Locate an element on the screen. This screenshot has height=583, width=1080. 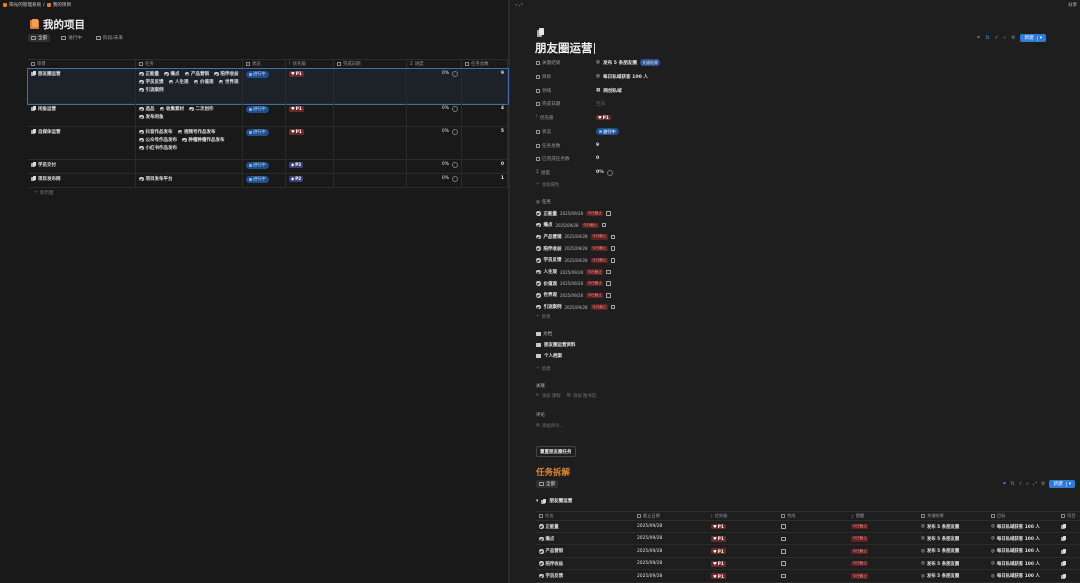
task-name: 痛点 is located at coordinates (548, 225).